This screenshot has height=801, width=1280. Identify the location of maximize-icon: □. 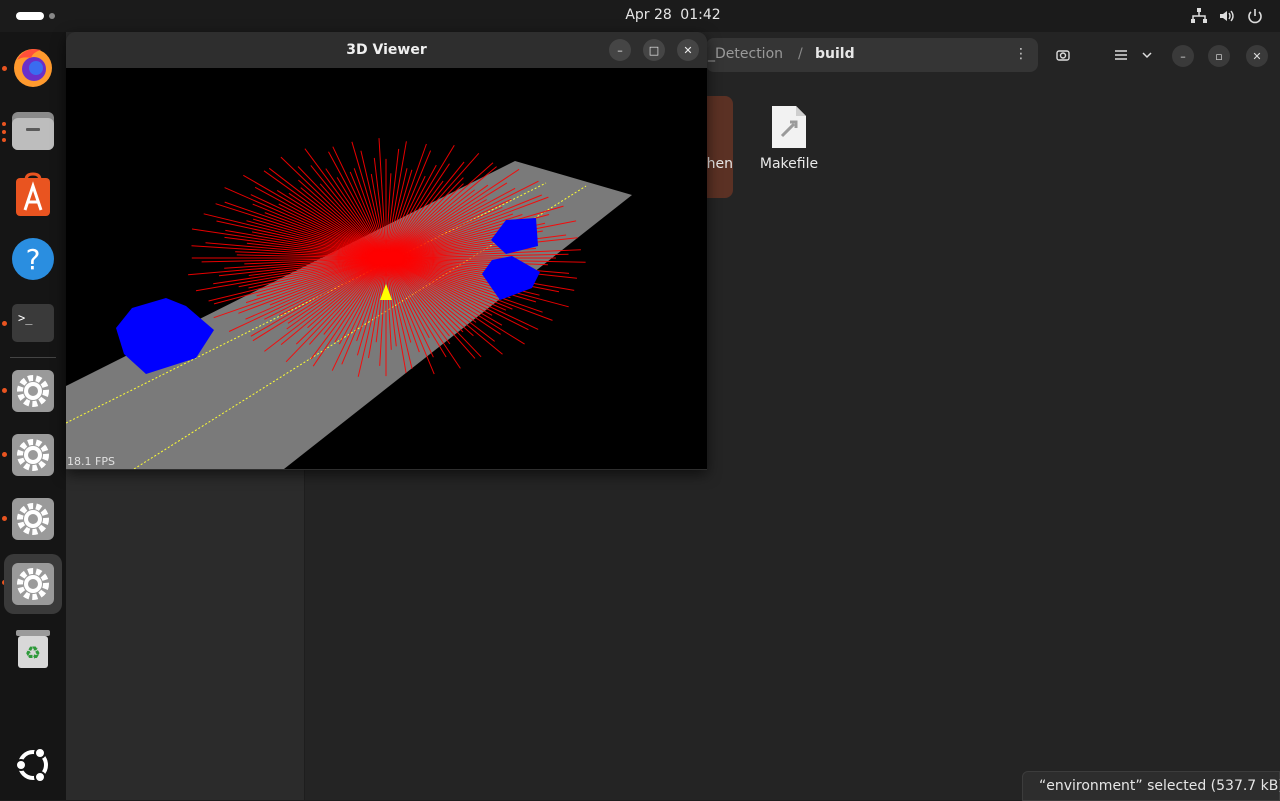
(654, 50).